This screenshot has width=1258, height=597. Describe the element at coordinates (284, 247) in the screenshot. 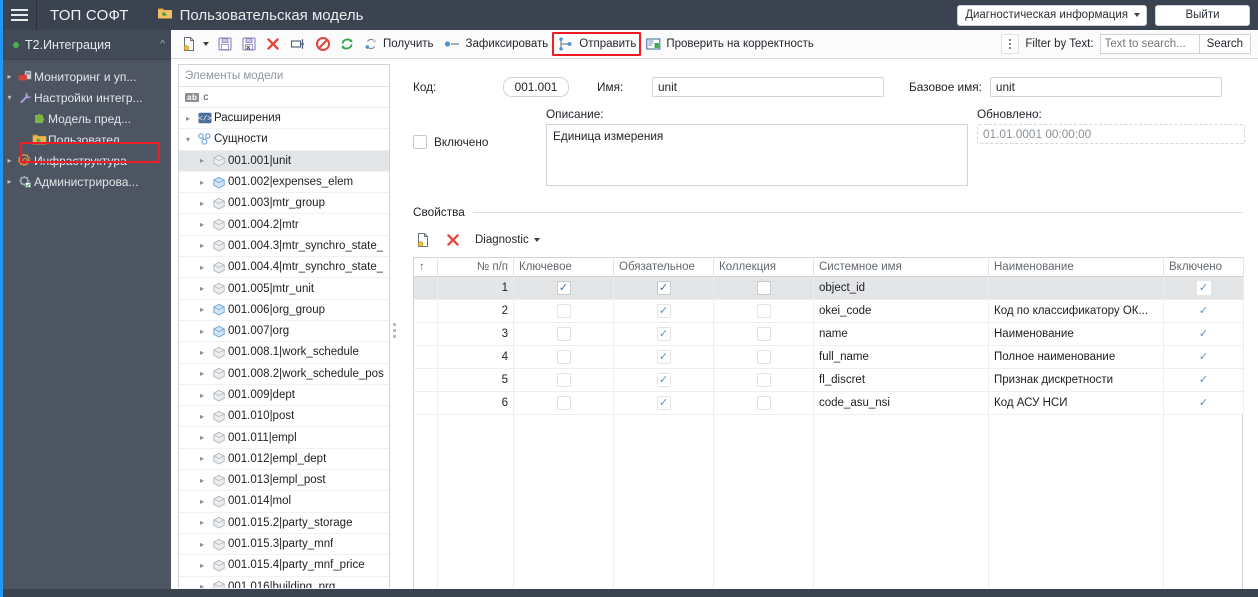

I see `tree-node: ▸ 001.004.3|mtr_synchro_state_` at that location.